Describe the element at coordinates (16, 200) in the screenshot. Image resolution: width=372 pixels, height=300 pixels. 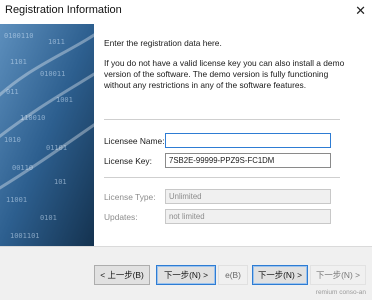
I see `svg-text: 11001` at that location.